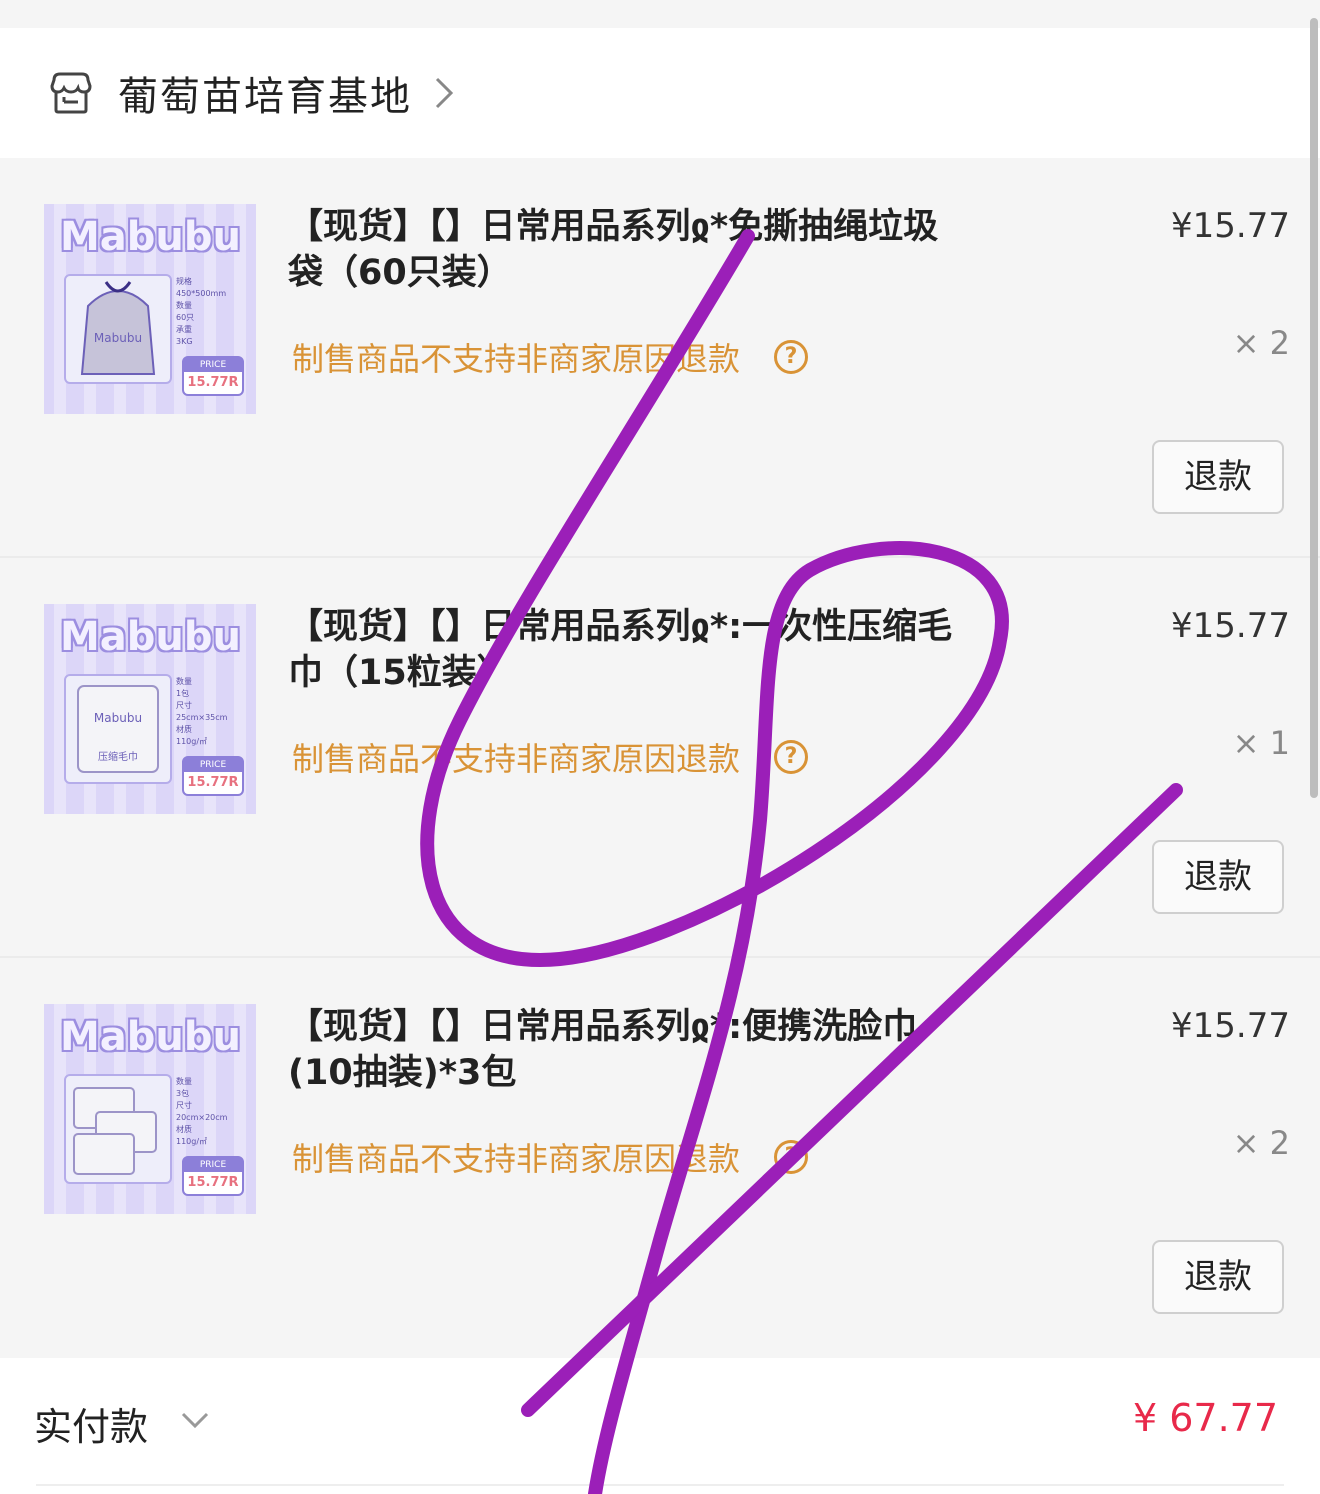 The width and height of the screenshot is (1320, 1494). Describe the element at coordinates (91, 1423) in the screenshot. I see `total-label: 实付款` at that location.